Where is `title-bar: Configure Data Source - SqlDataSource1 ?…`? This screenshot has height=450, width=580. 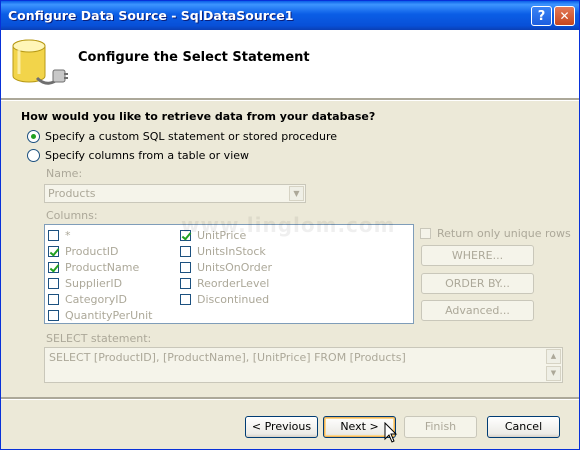
title-bar: Configure Data Source - SqlDataSource1 ?… is located at coordinates (290, 15).